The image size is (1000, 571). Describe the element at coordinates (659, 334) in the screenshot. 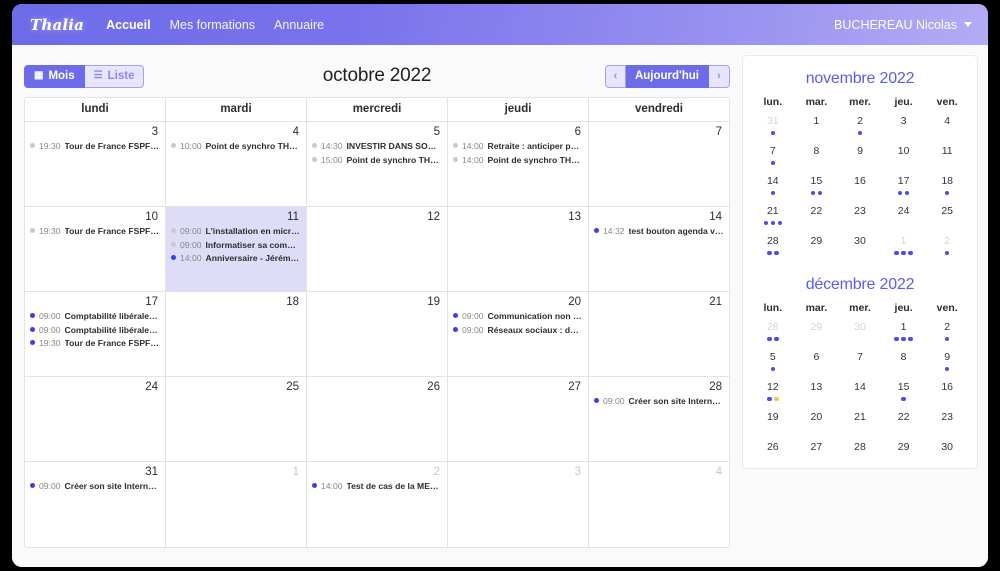

I see `day-cell: 21` at that location.